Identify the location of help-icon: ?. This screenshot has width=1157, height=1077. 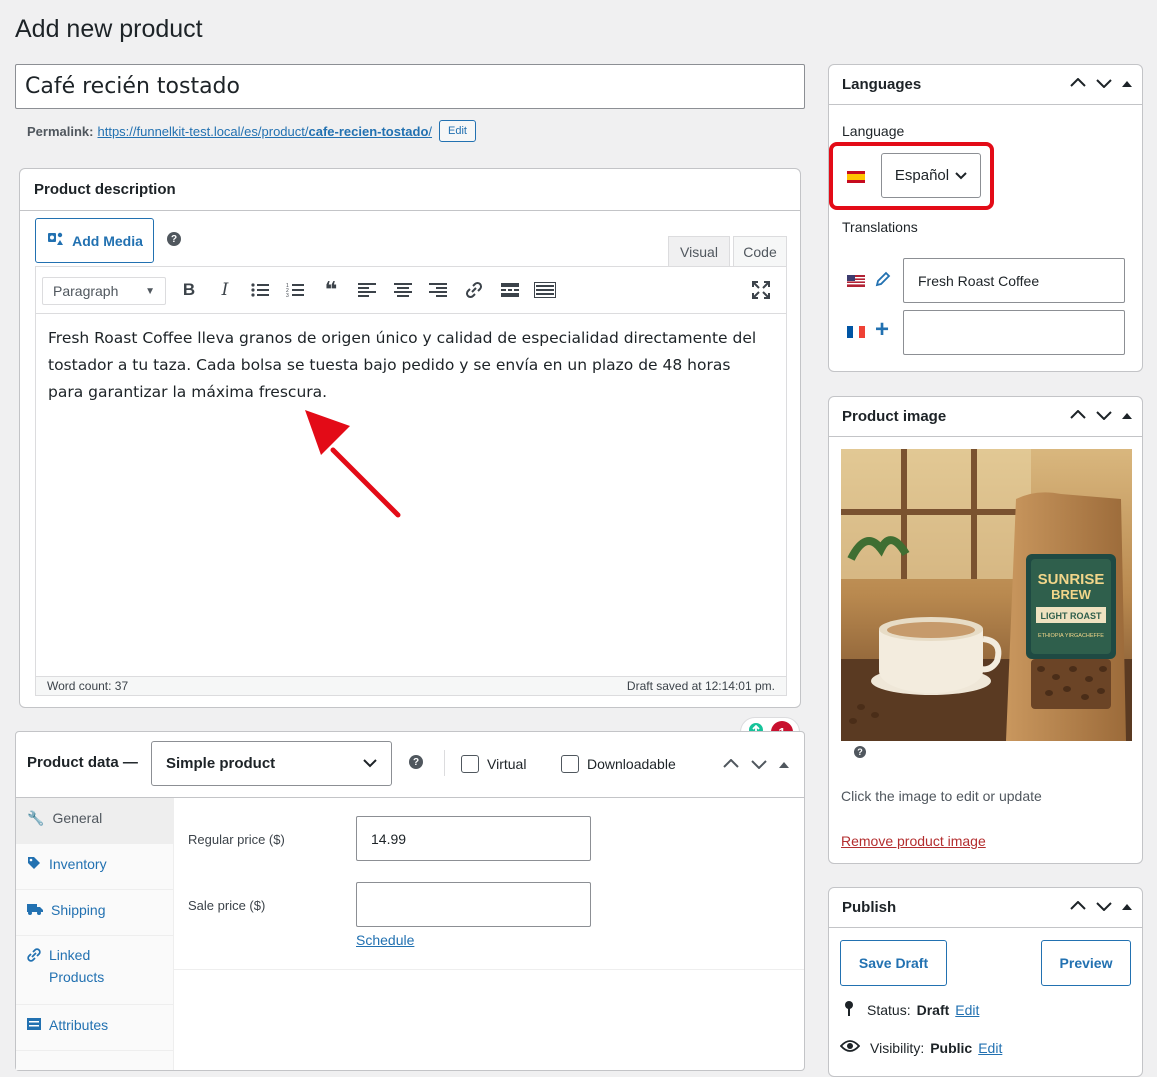
(174, 239).